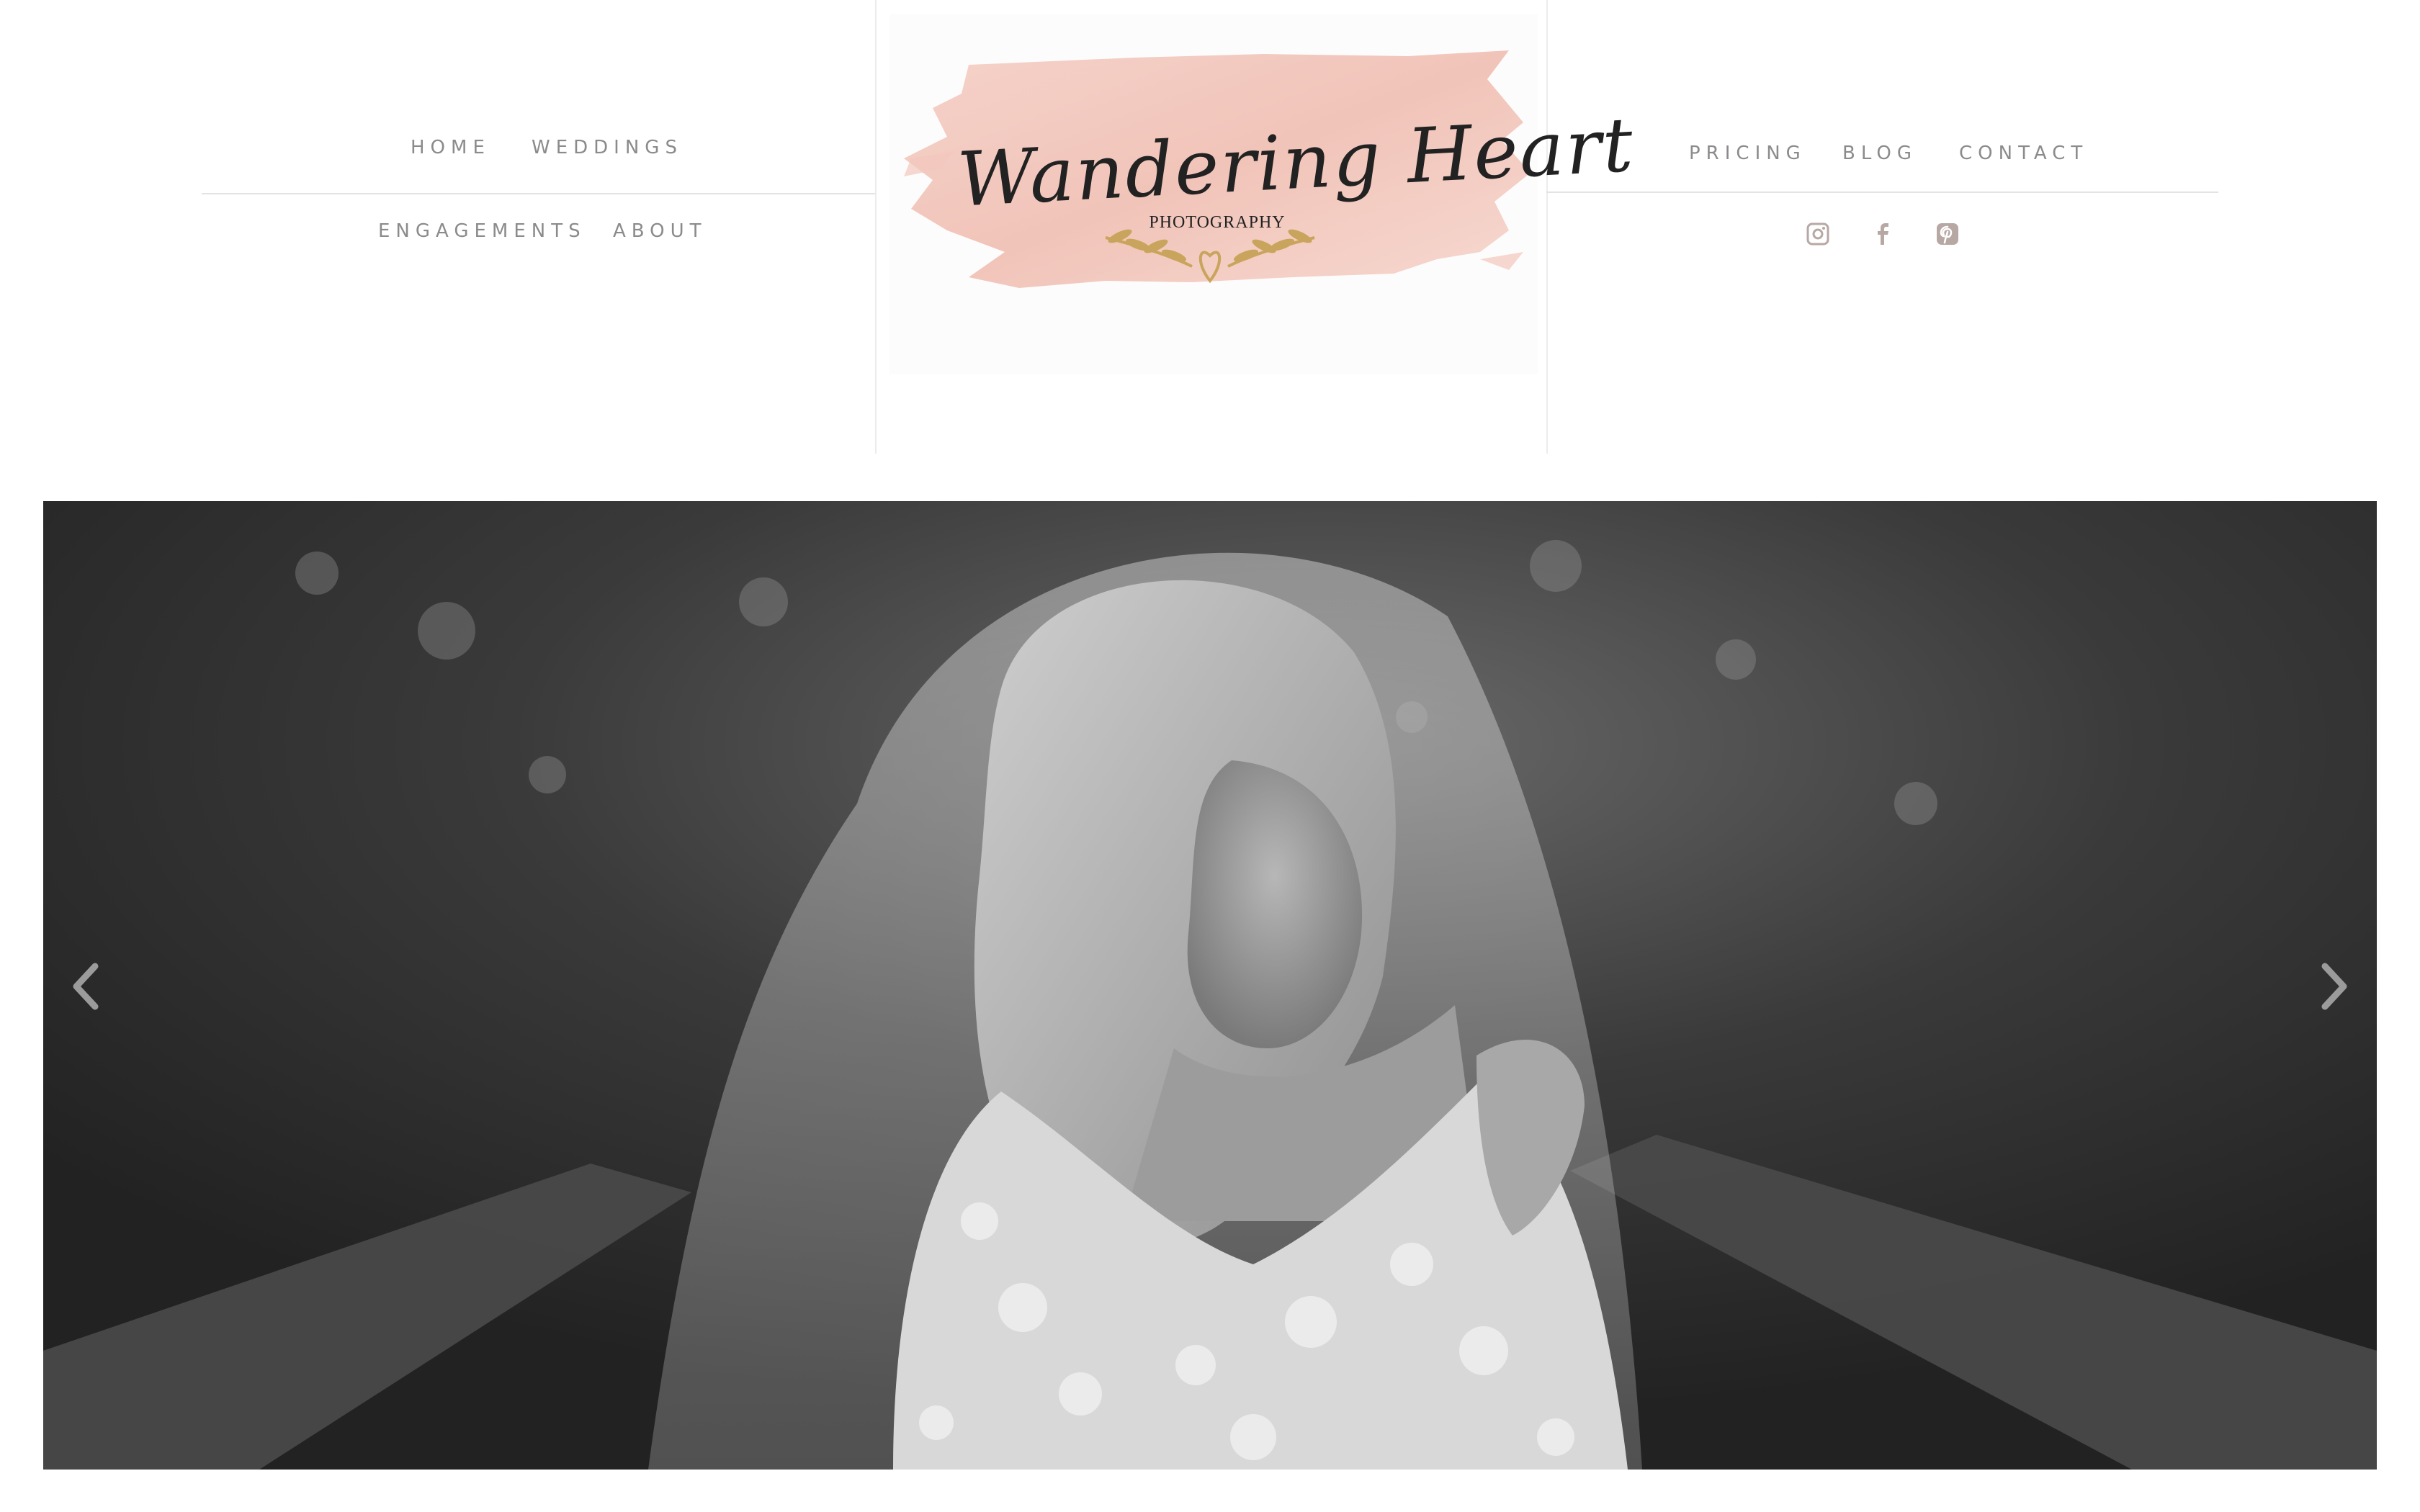  I want to click on facebook-icon, so click(1882, 234).